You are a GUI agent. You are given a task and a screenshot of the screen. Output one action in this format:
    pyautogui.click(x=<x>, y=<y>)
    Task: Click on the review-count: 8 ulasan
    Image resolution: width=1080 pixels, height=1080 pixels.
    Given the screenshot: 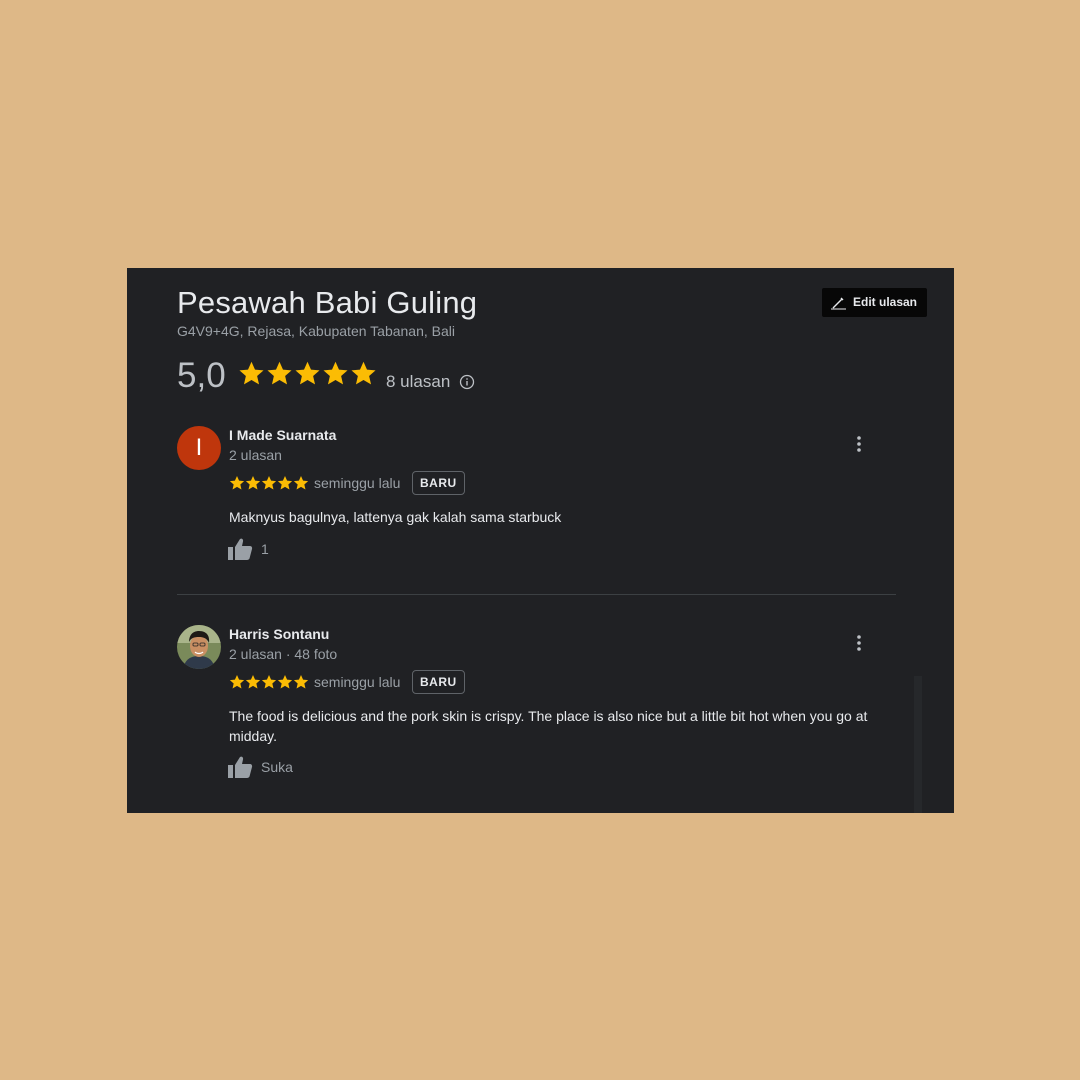 What is the action you would take?
    pyautogui.click(x=418, y=382)
    